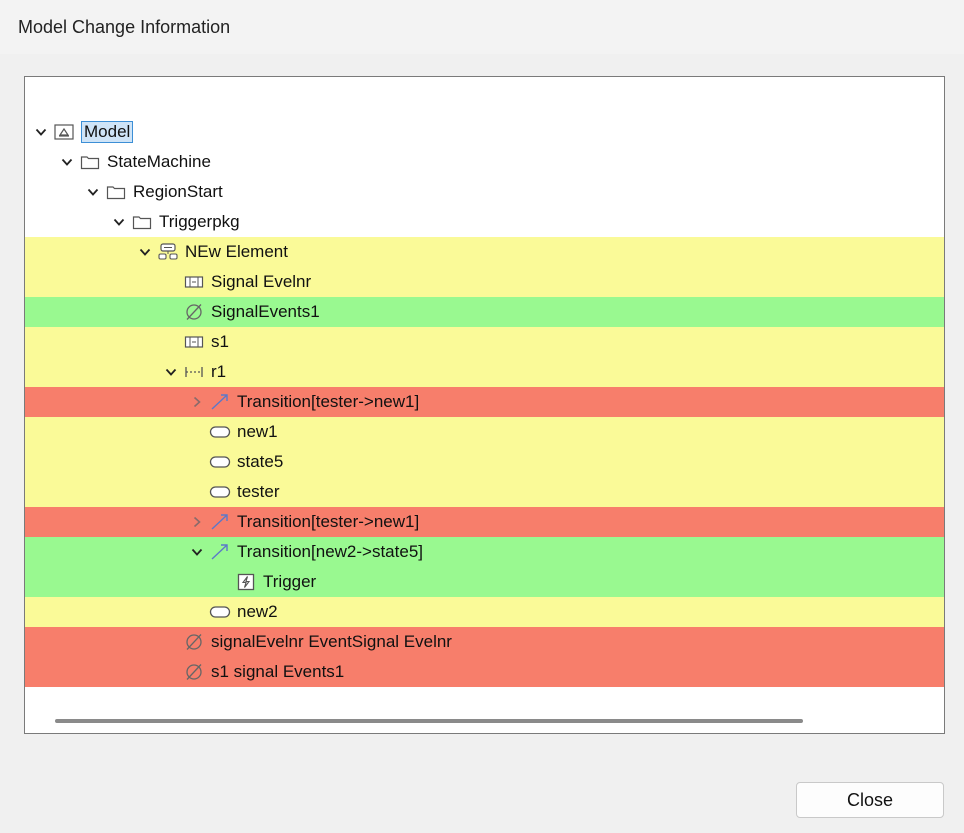 The height and width of the screenshot is (833, 964). Describe the element at coordinates (484, 162) in the screenshot. I see `tree-row: StateMachine` at that location.